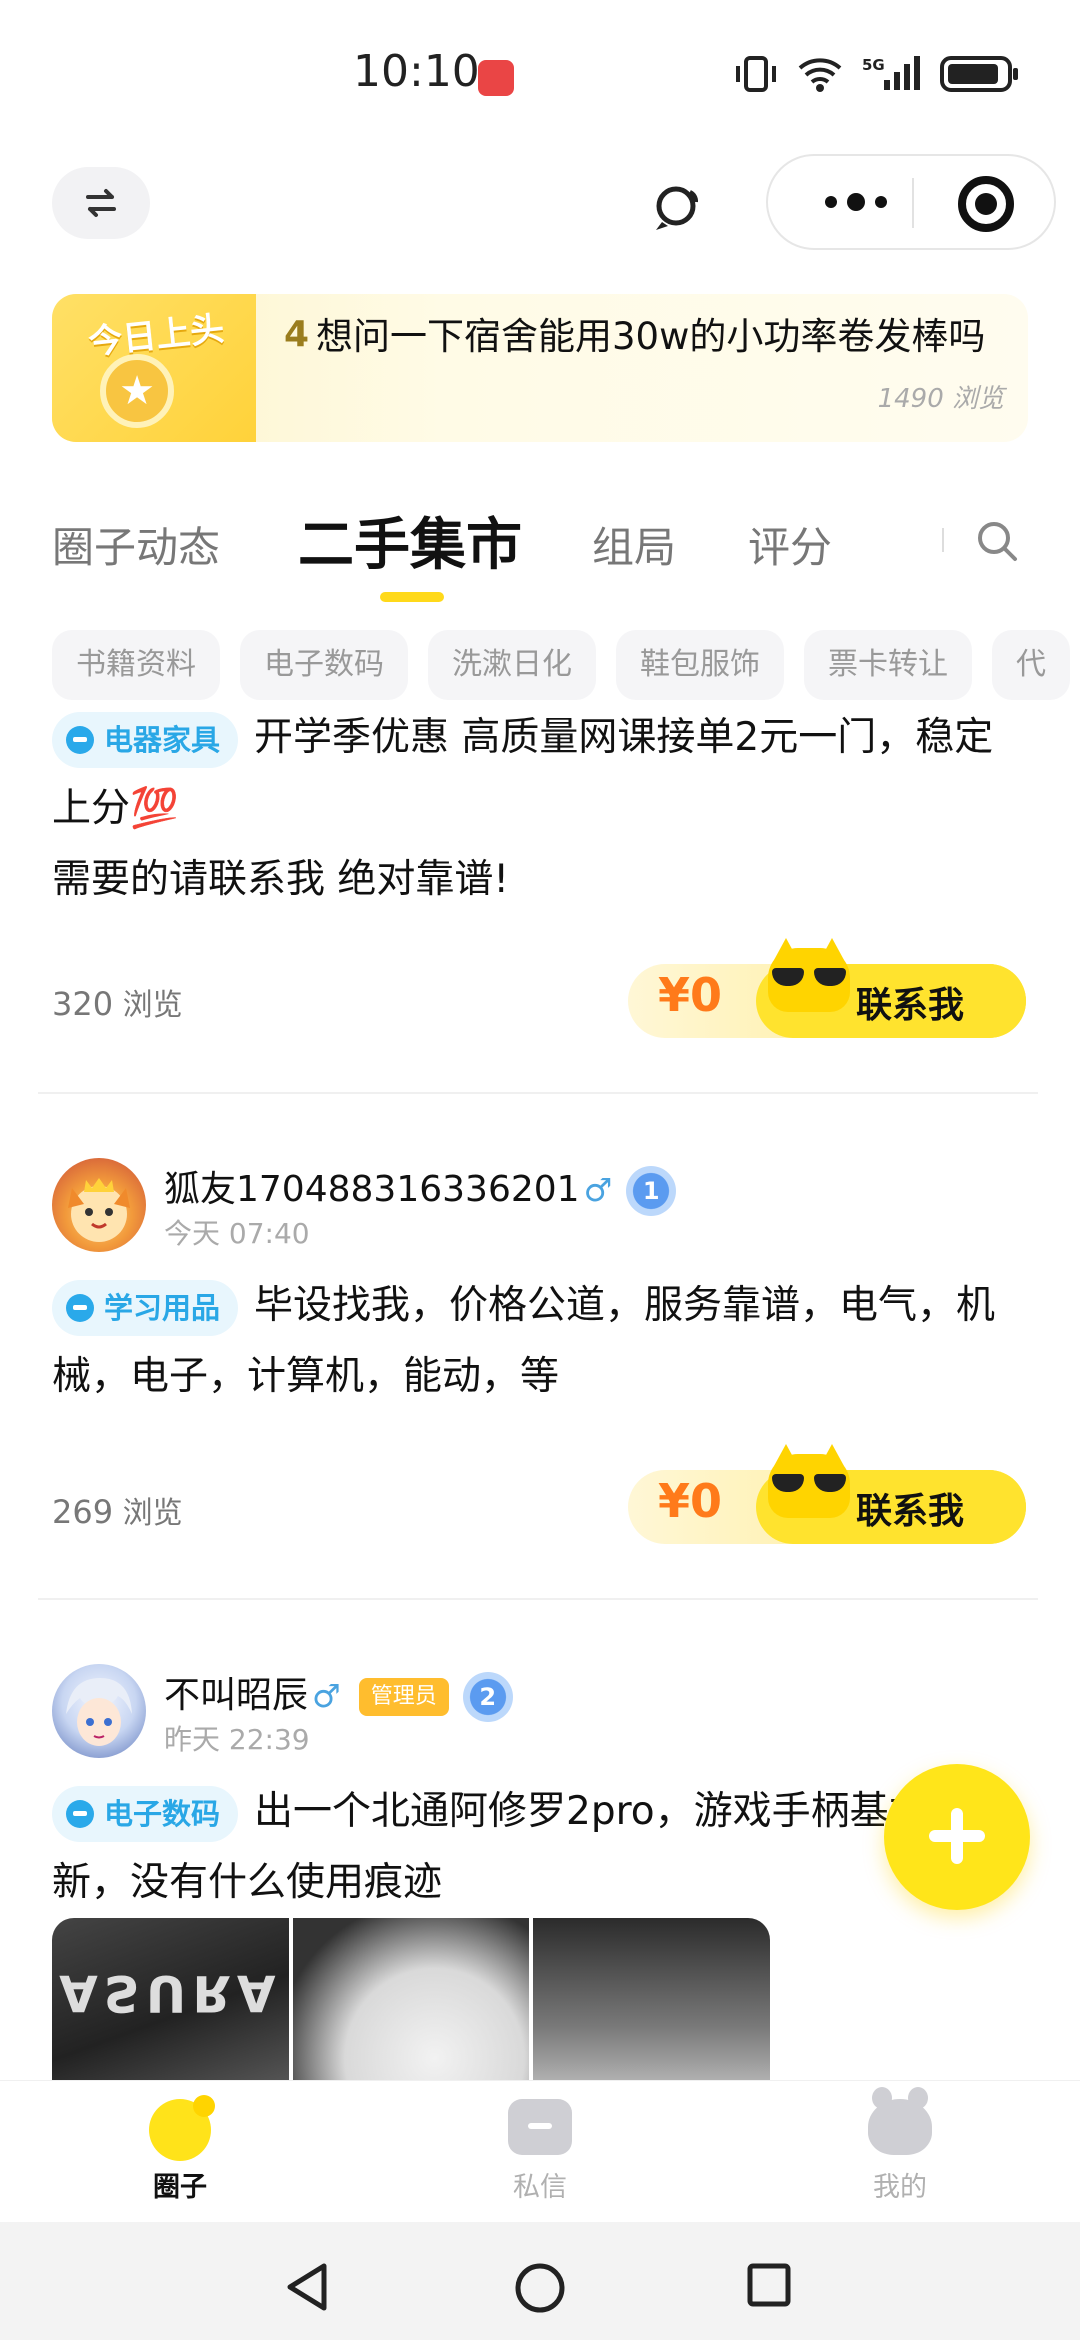 Image resolution: width=1080 pixels, height=2340 pixels. What do you see at coordinates (410, 540) in the screenshot?
I see `tab-second-hand: 二手集市` at bounding box center [410, 540].